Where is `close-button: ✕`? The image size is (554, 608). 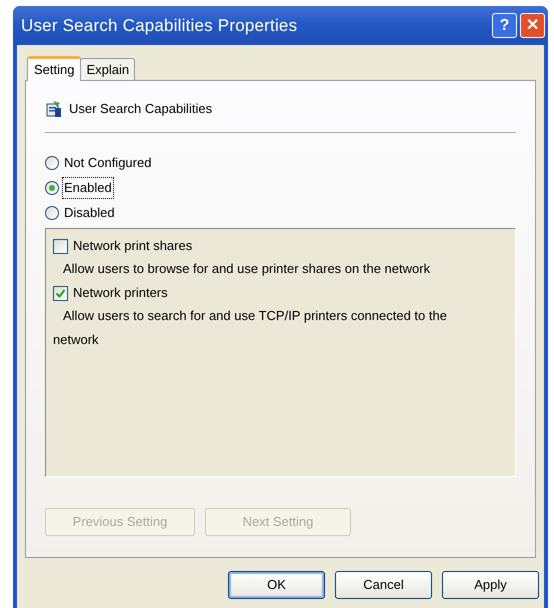 close-button: ✕ is located at coordinates (532, 25).